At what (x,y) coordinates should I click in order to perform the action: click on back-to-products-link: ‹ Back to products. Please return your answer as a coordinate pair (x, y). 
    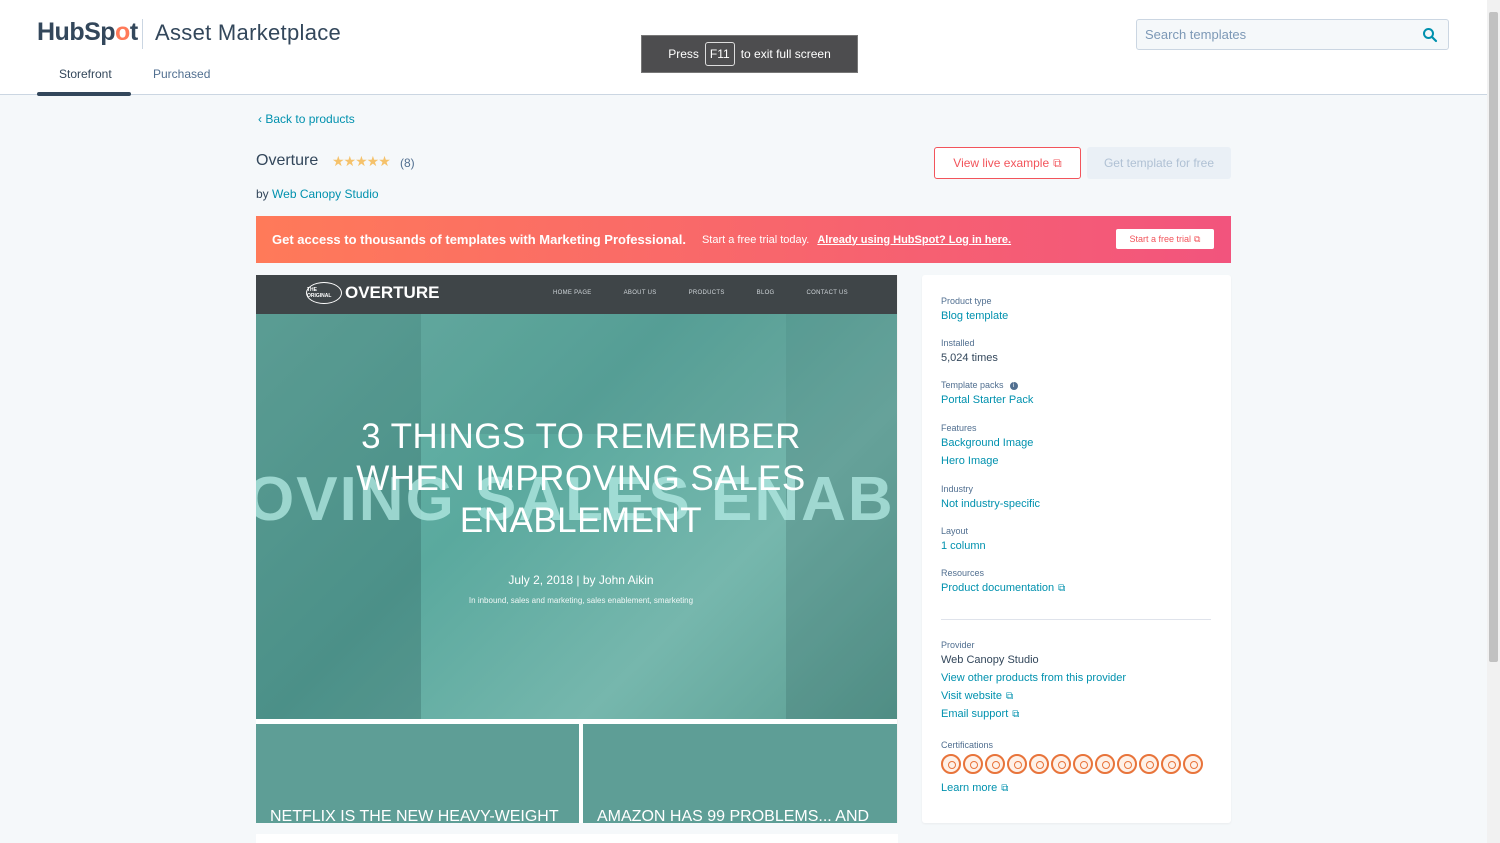
    Looking at the image, I should click on (306, 119).